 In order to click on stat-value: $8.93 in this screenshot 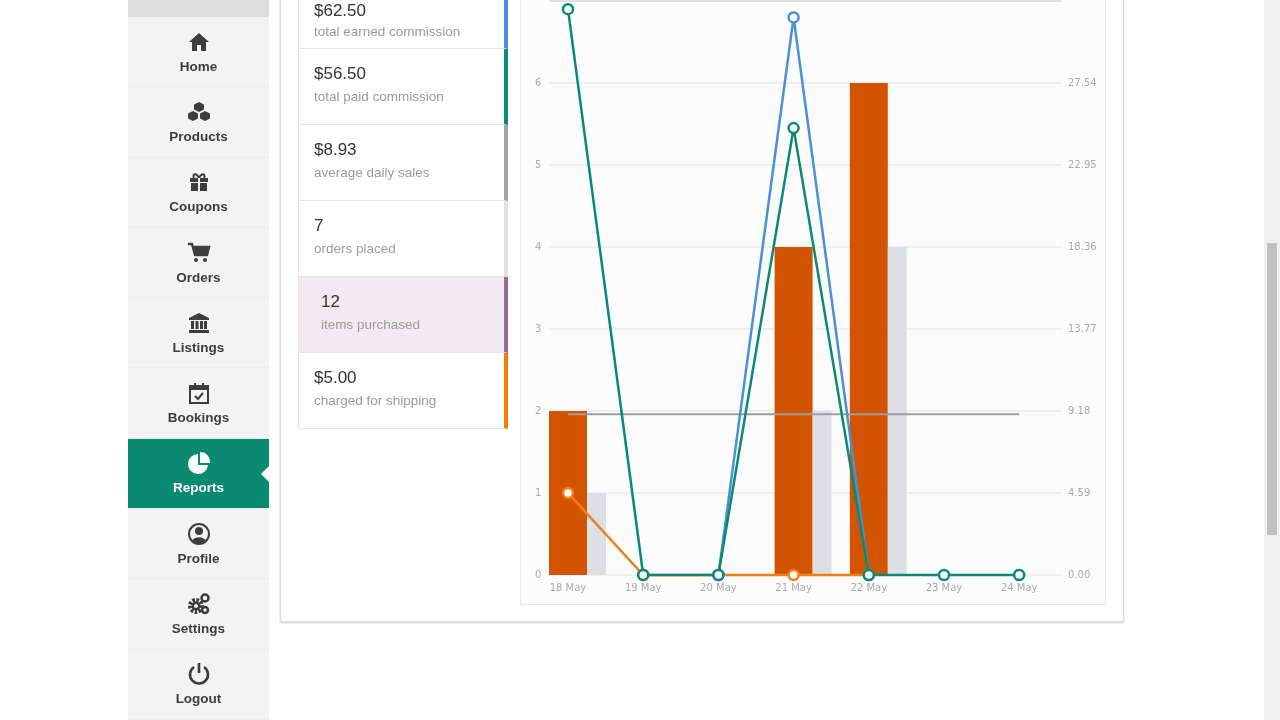, I will do `click(336, 150)`.